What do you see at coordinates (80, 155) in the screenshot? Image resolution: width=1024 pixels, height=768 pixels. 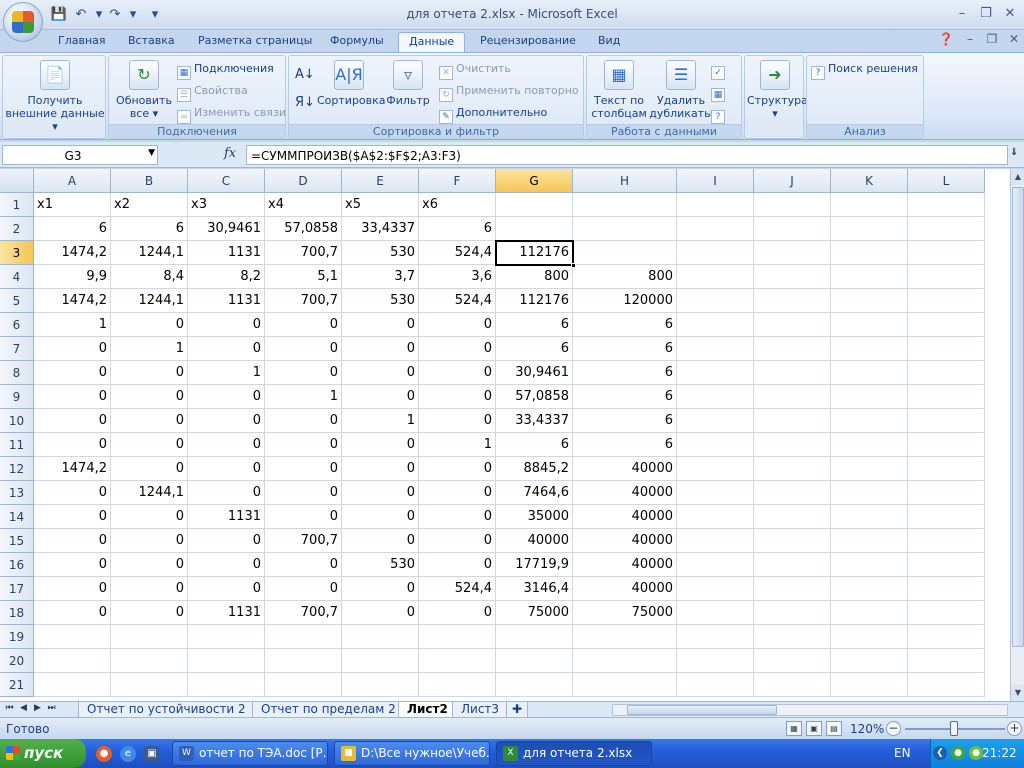 I see `name-box: G3 ▼` at bounding box center [80, 155].